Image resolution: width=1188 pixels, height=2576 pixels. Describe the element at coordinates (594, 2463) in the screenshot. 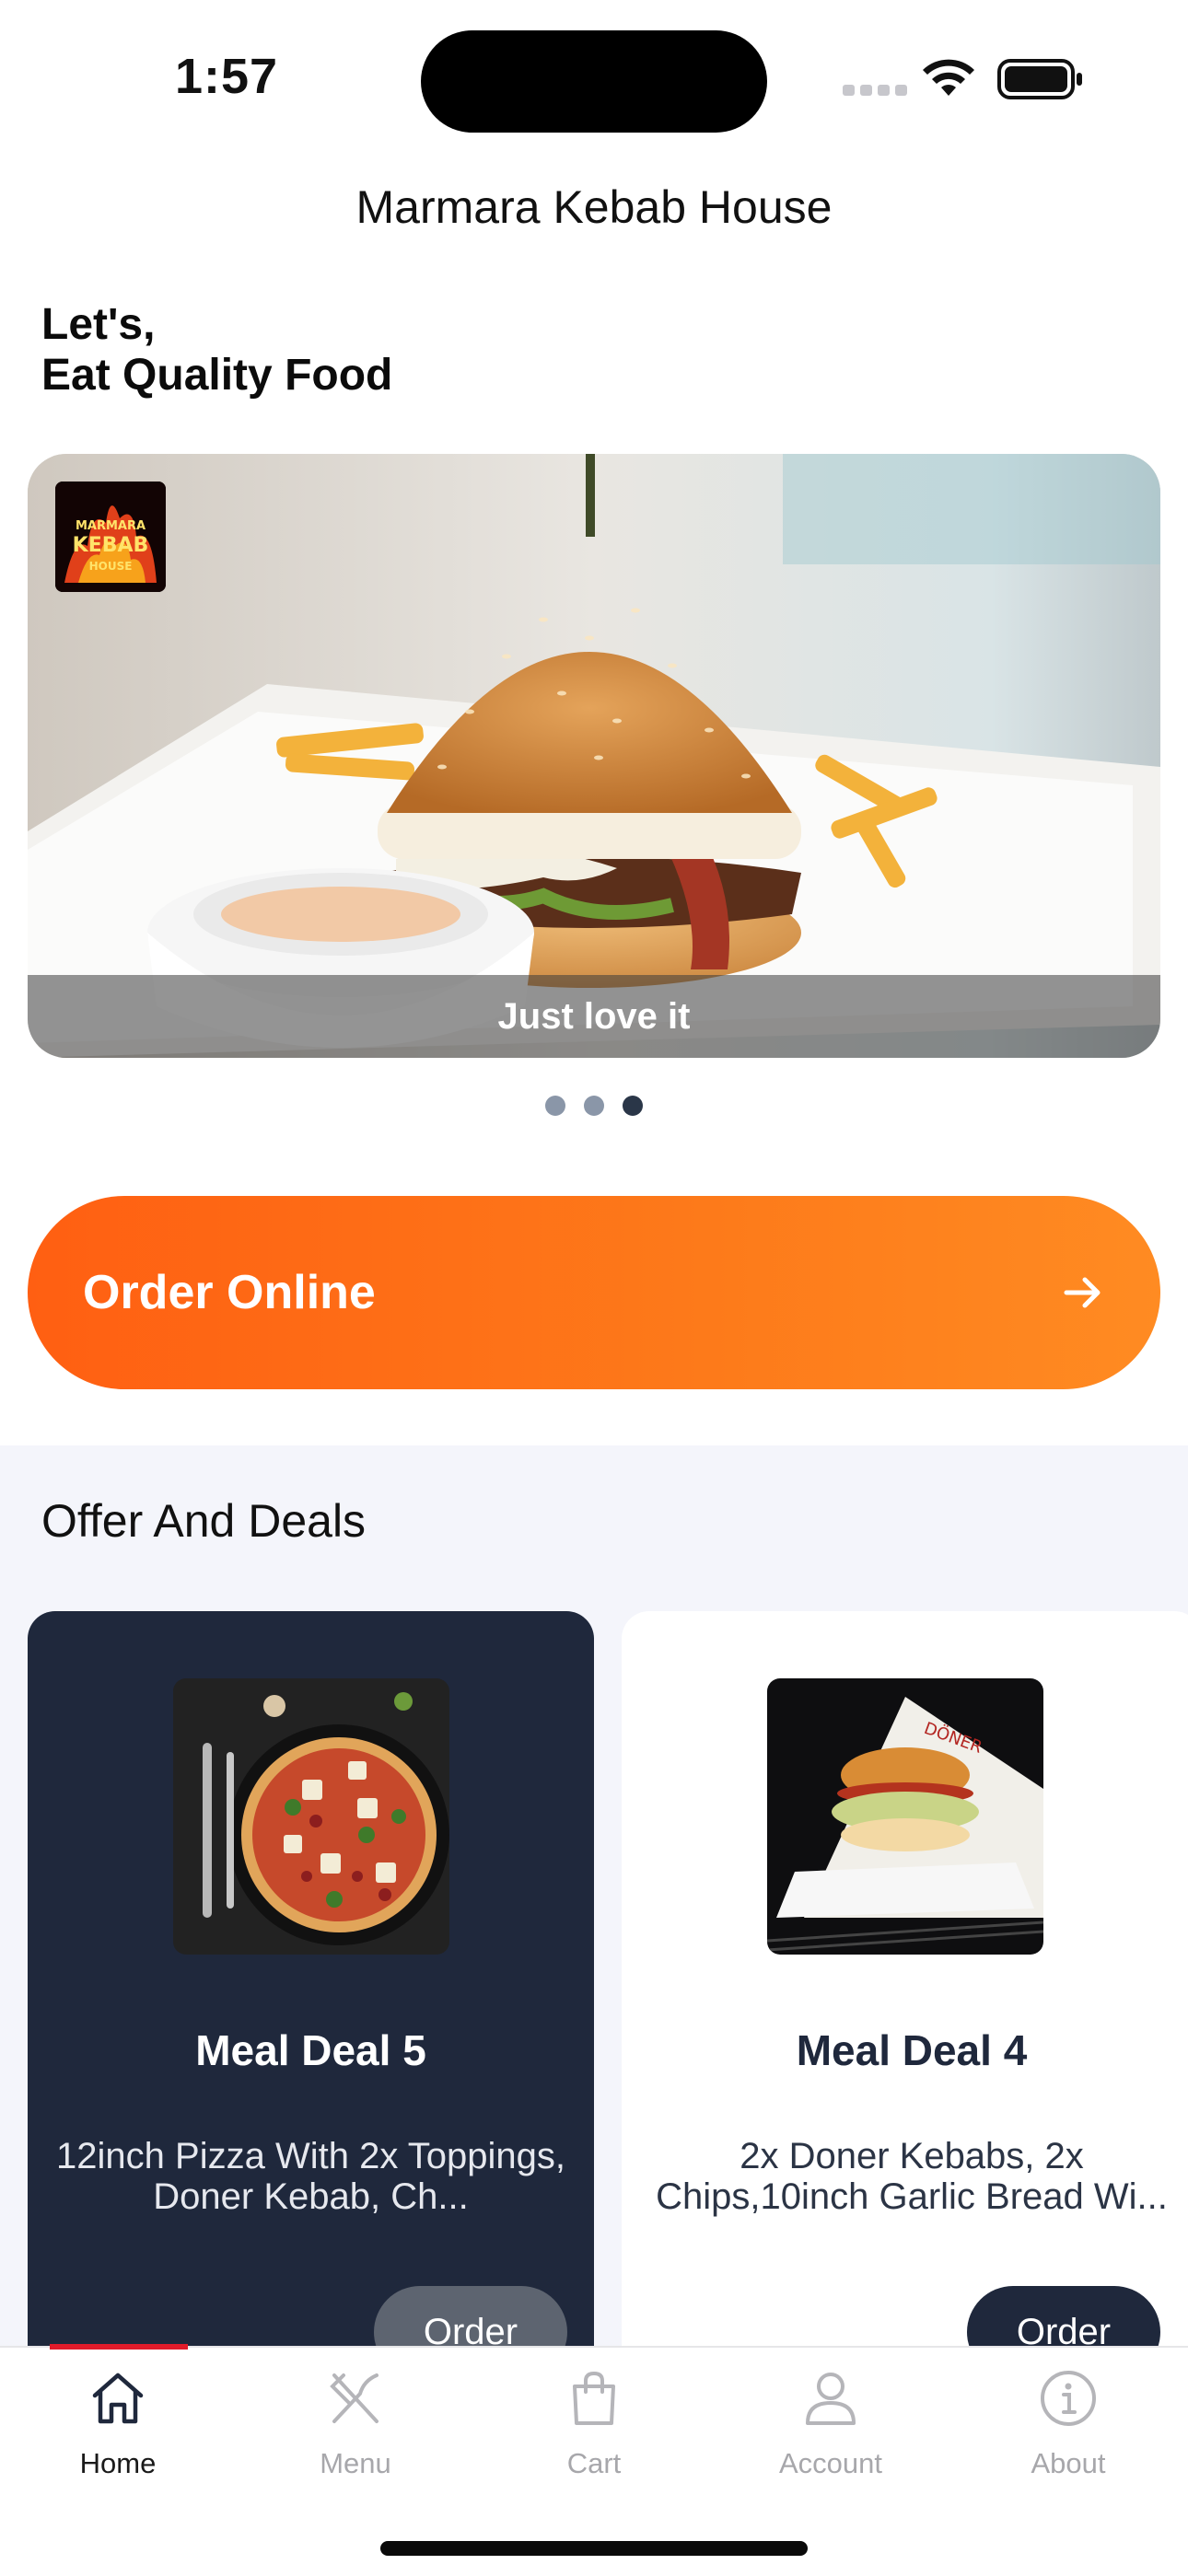

I see `tab-cart-label: Cart` at that location.